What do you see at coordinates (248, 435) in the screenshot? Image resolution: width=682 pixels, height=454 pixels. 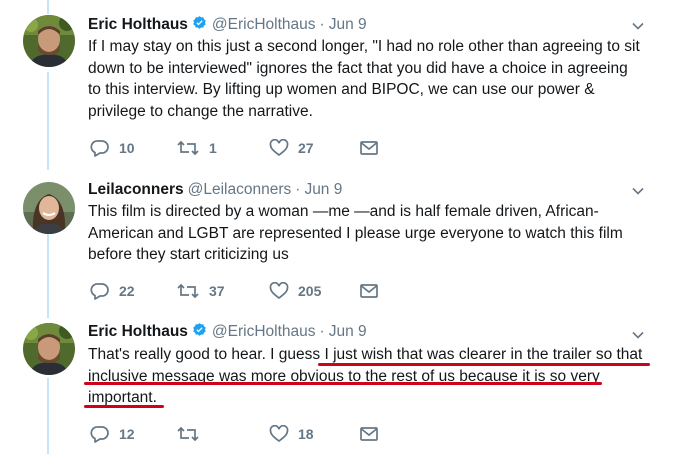 I see `tweet-actions: 12 18` at bounding box center [248, 435].